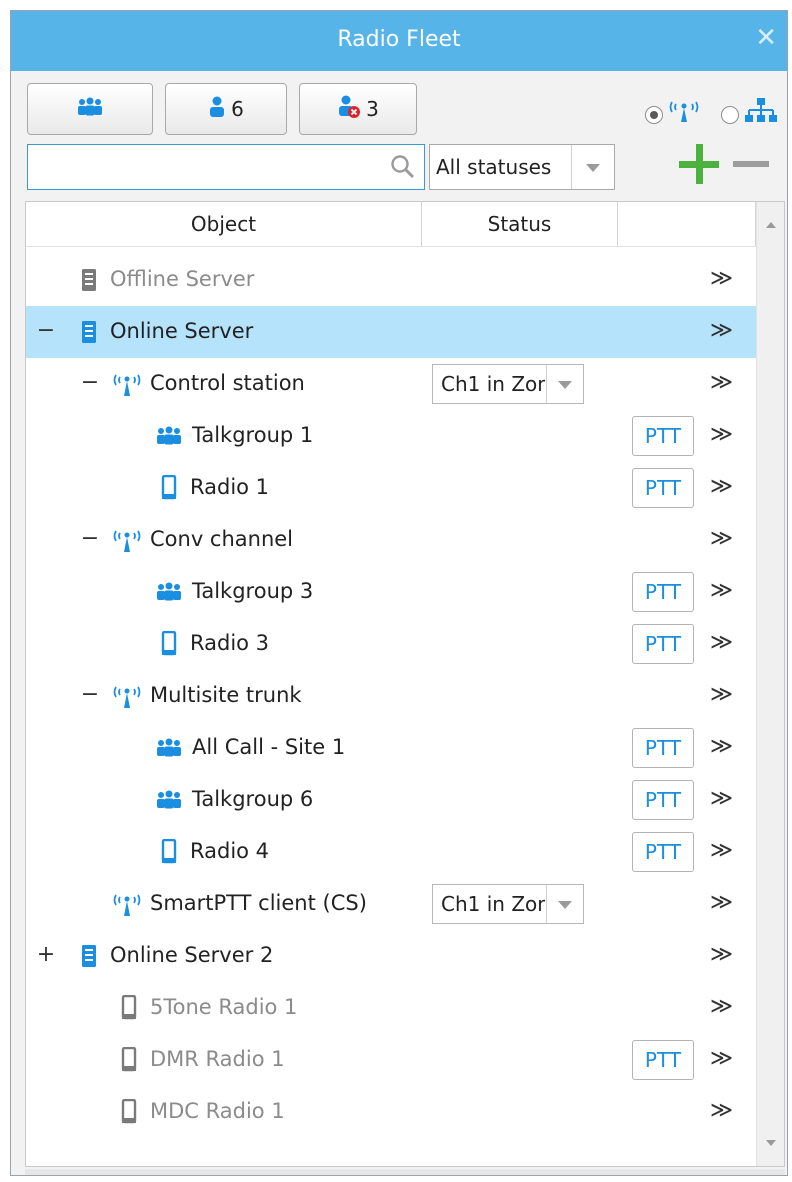  What do you see at coordinates (761, 113) in the screenshot?
I see `network-view-icon` at bounding box center [761, 113].